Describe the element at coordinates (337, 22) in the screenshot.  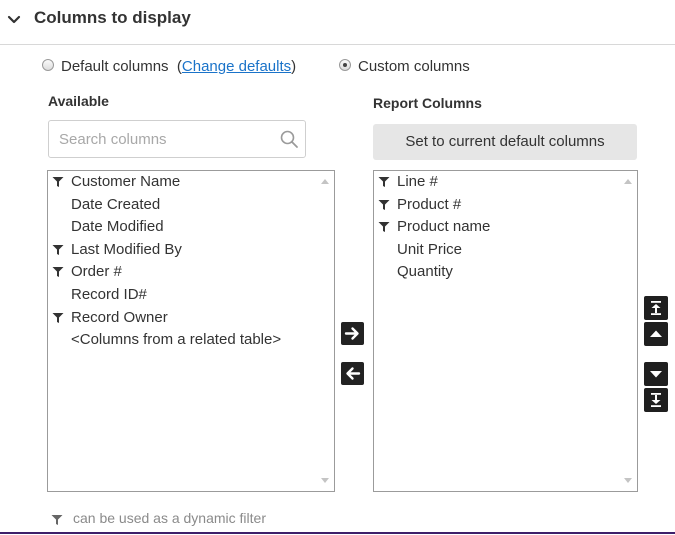
I see `section-header: Columns to display` at that location.